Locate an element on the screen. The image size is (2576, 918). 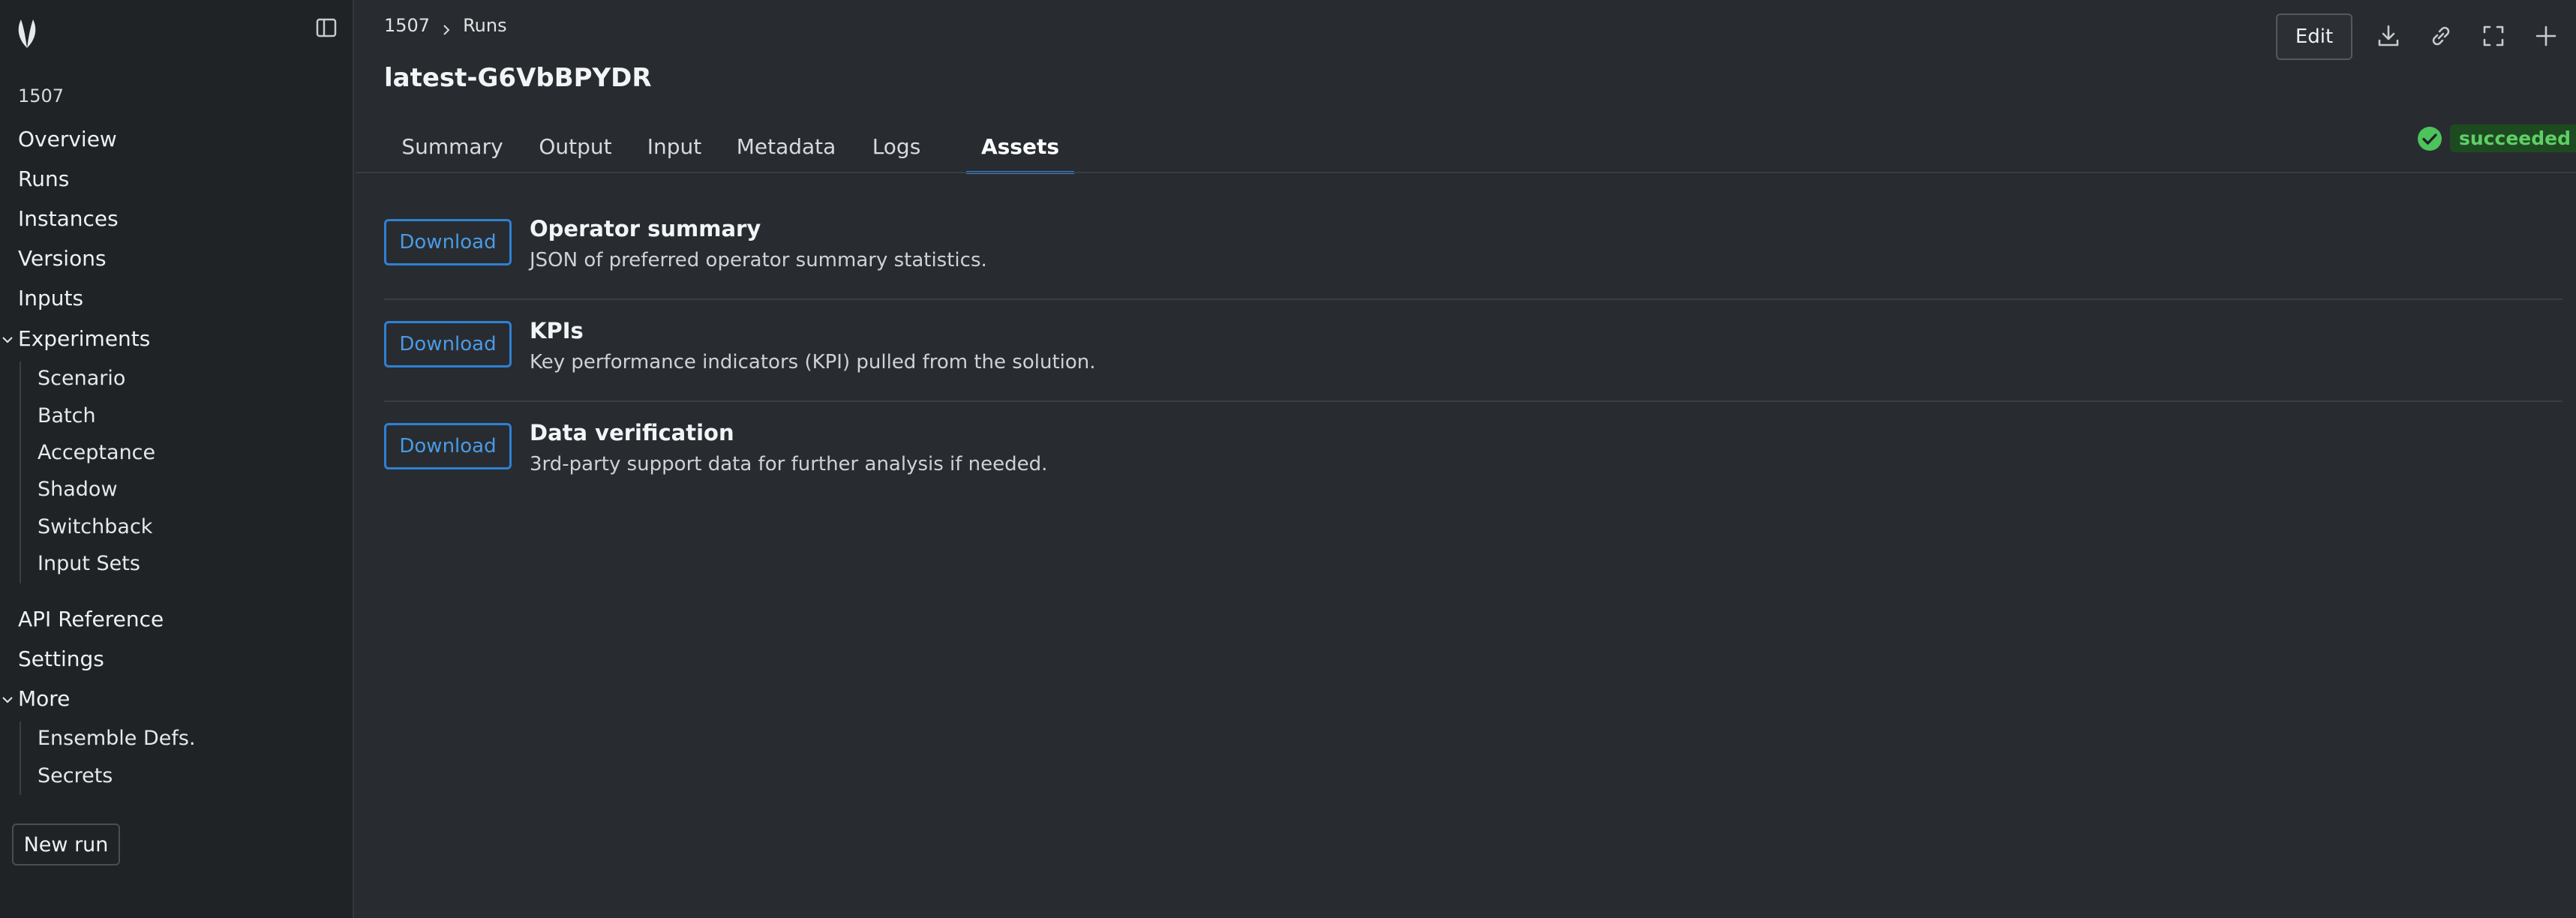
sidebar-subitem-secrets: Secrets is located at coordinates (75, 776).